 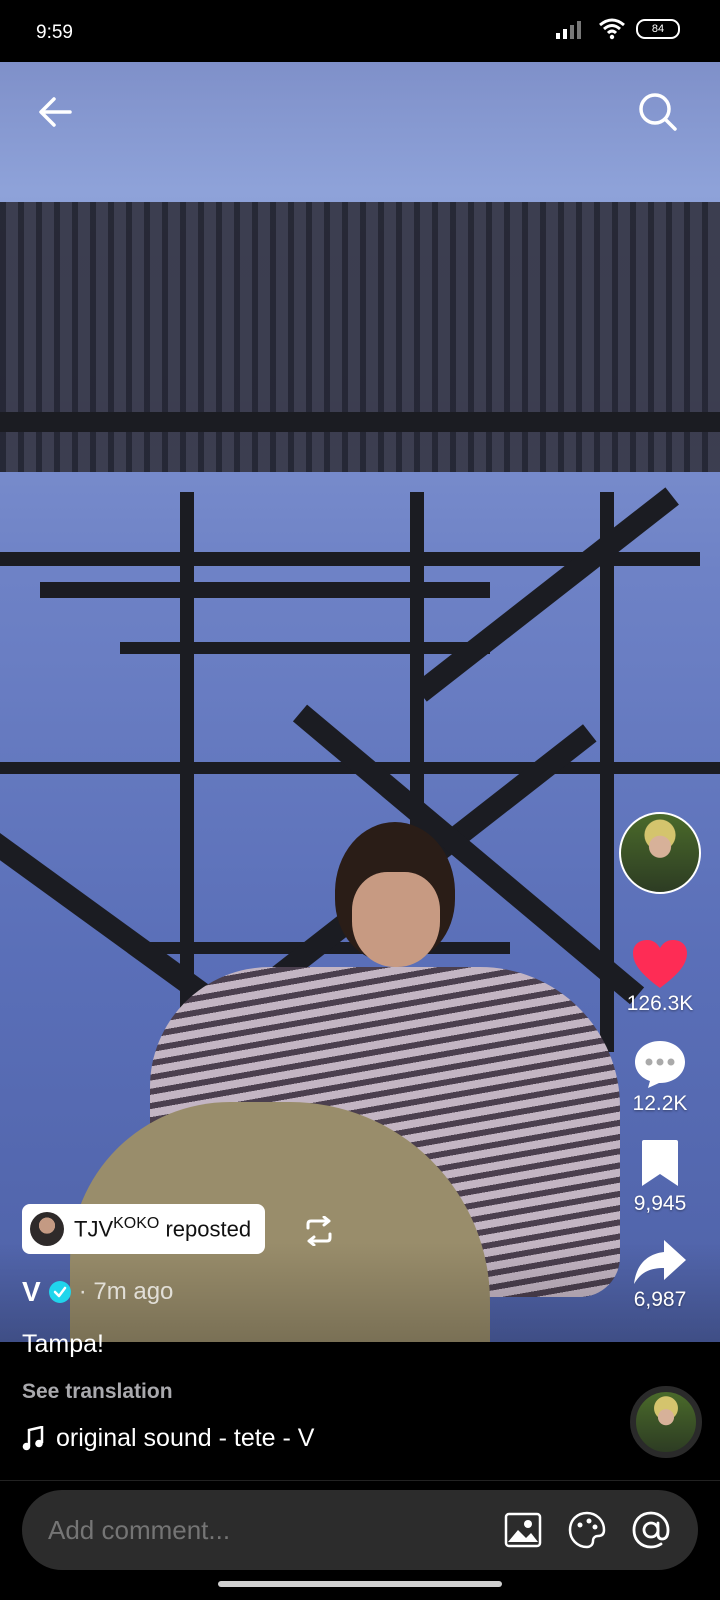 What do you see at coordinates (31, 1292) in the screenshot?
I see `author-name: V` at bounding box center [31, 1292].